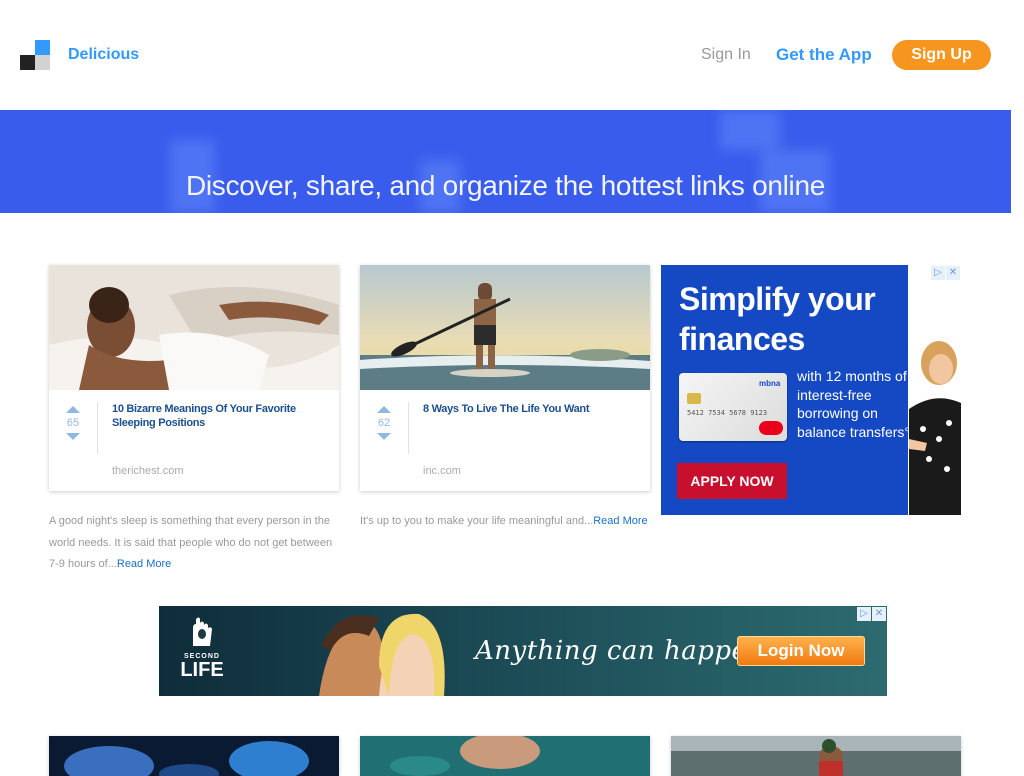 The height and width of the screenshot is (776, 1024). I want to click on vote-widget: 62, so click(384, 423).